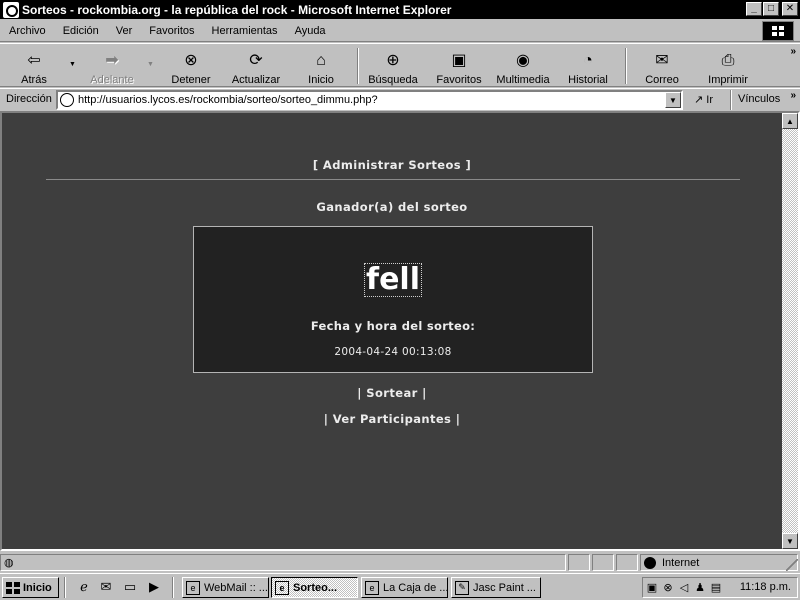 The image size is (800, 600). I want to click on menu-archivo: Archivo, so click(27, 31).